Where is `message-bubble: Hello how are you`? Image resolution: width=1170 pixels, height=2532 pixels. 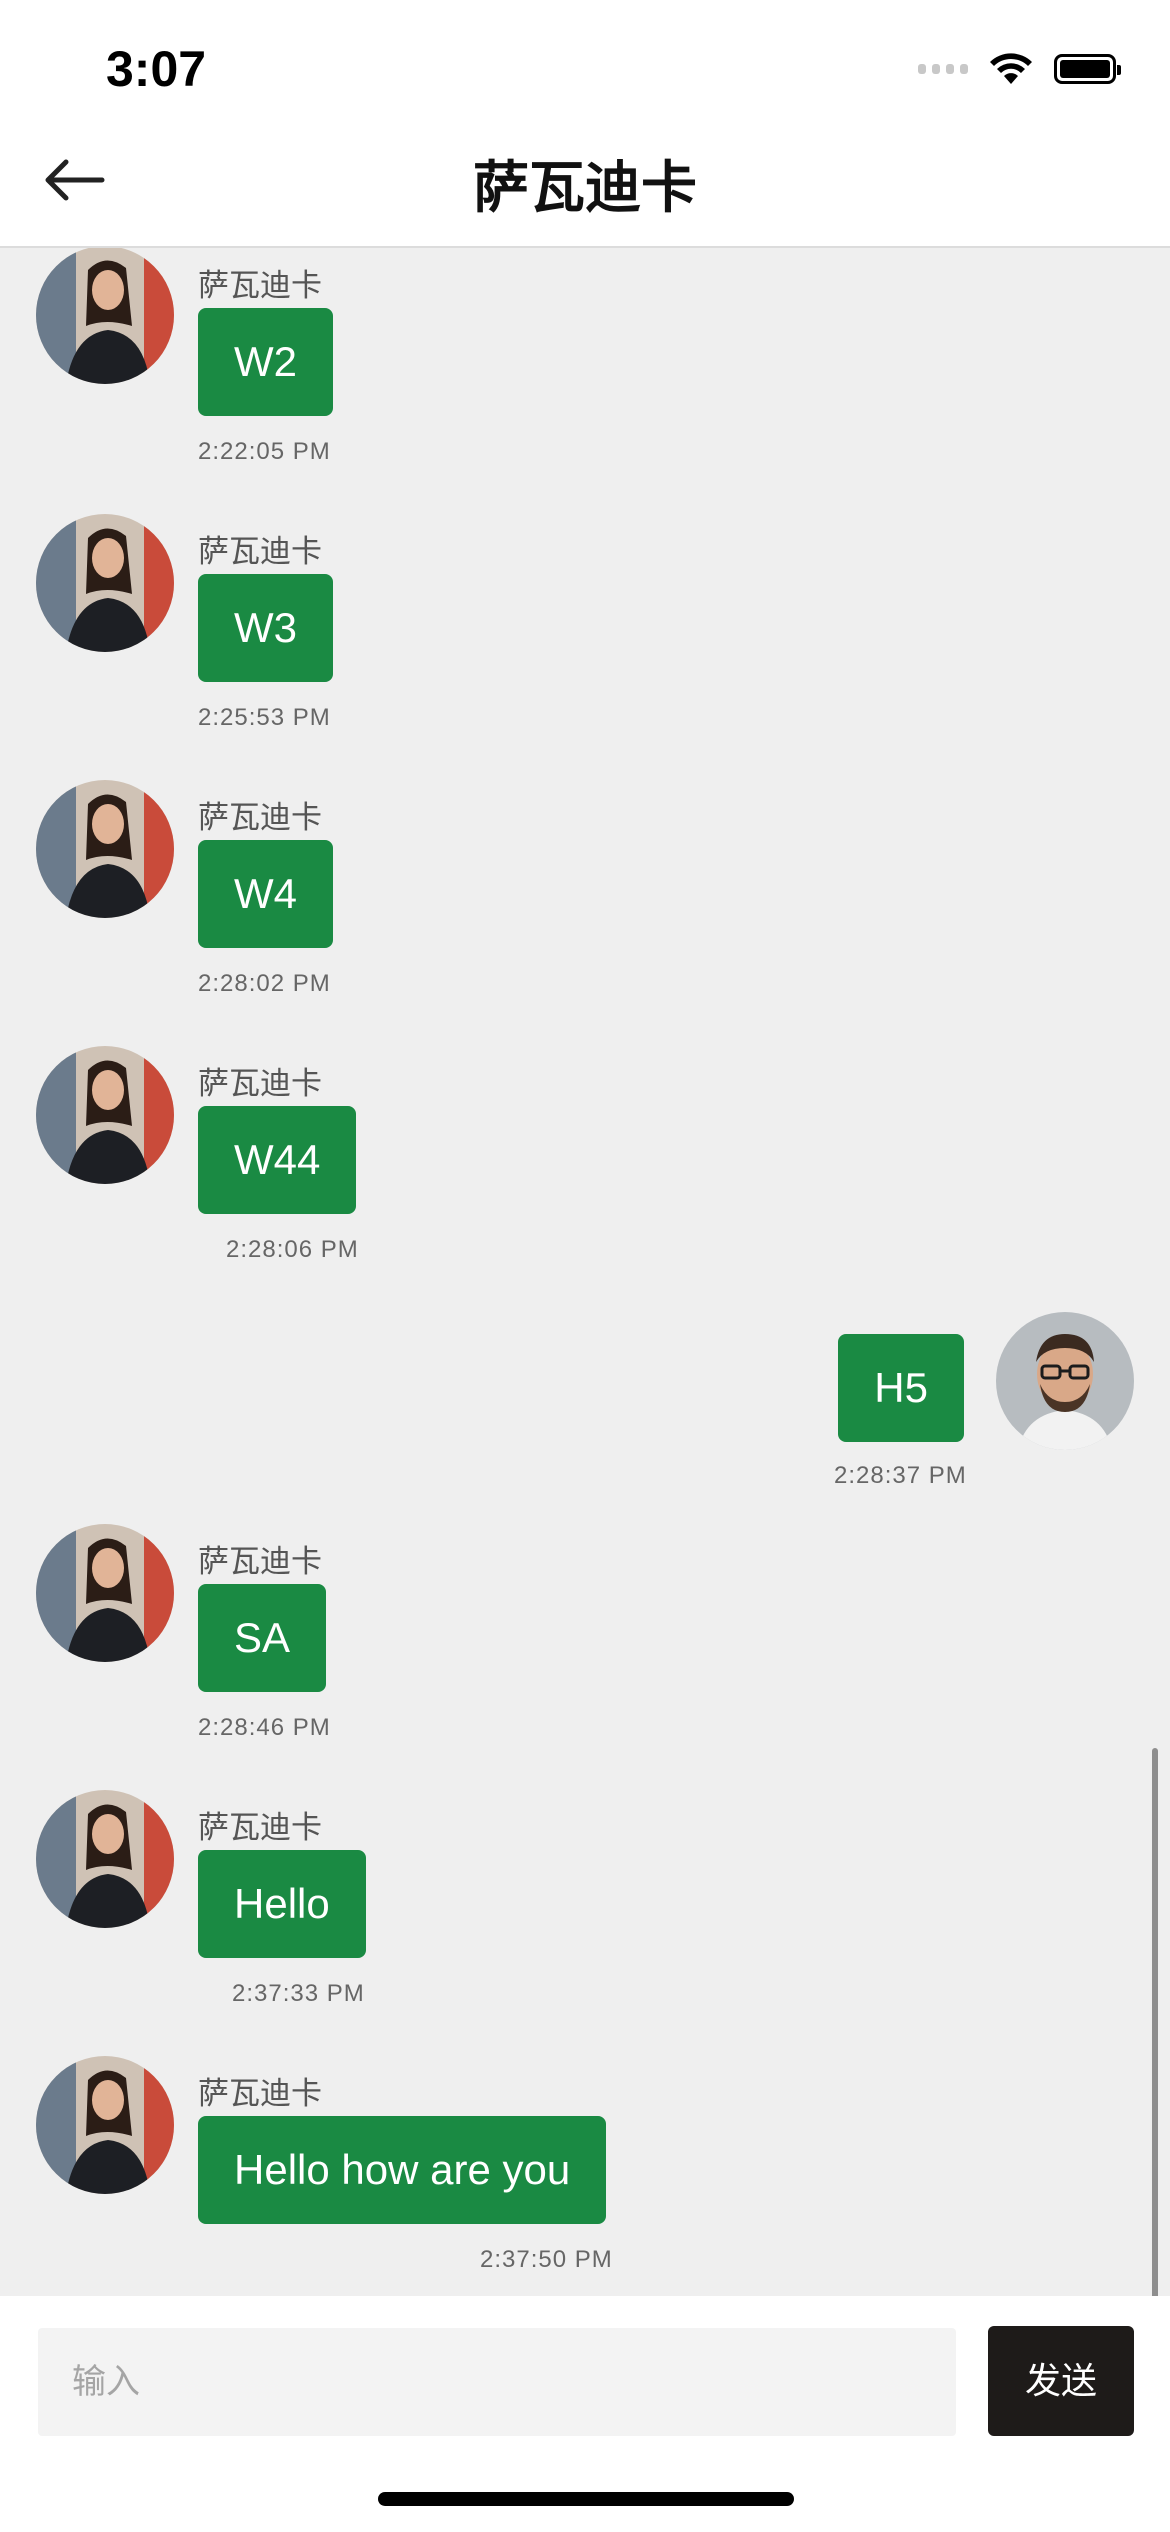 message-bubble: Hello how are you is located at coordinates (402, 2170).